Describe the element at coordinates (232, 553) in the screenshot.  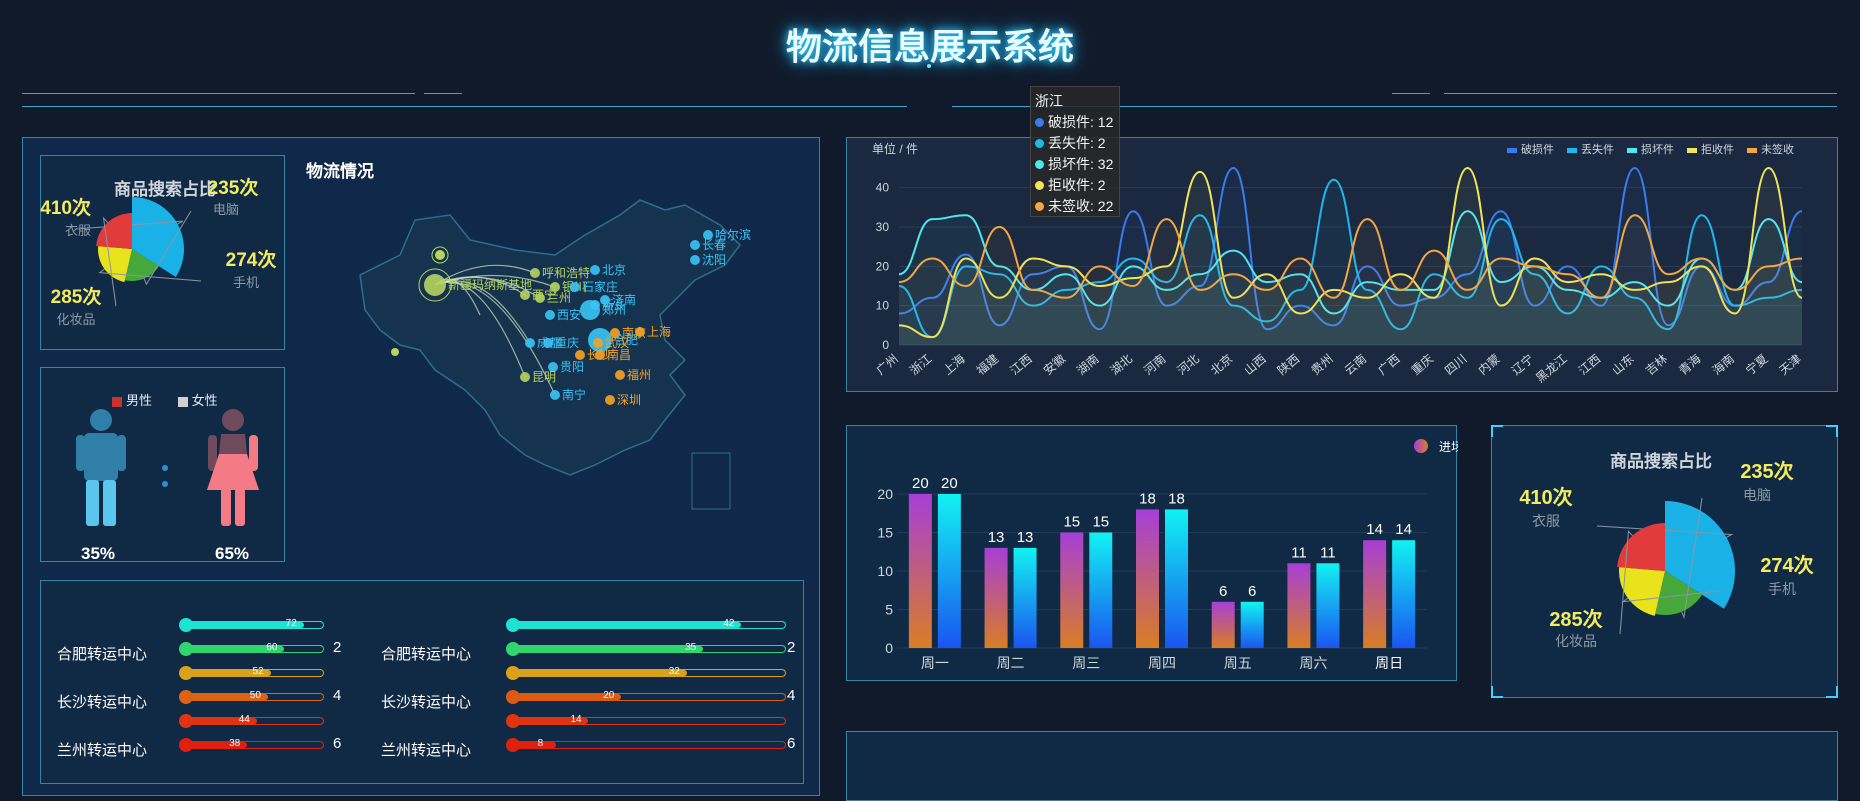
I see `female-percentage: 65%` at that location.